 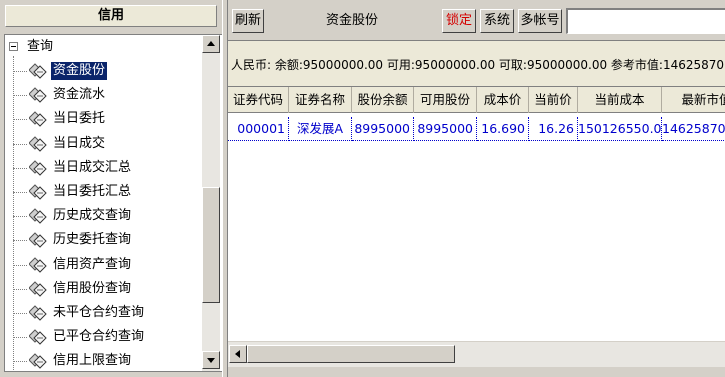 What do you see at coordinates (620, 100) in the screenshot?
I see `column-header: 当前成本` at bounding box center [620, 100].